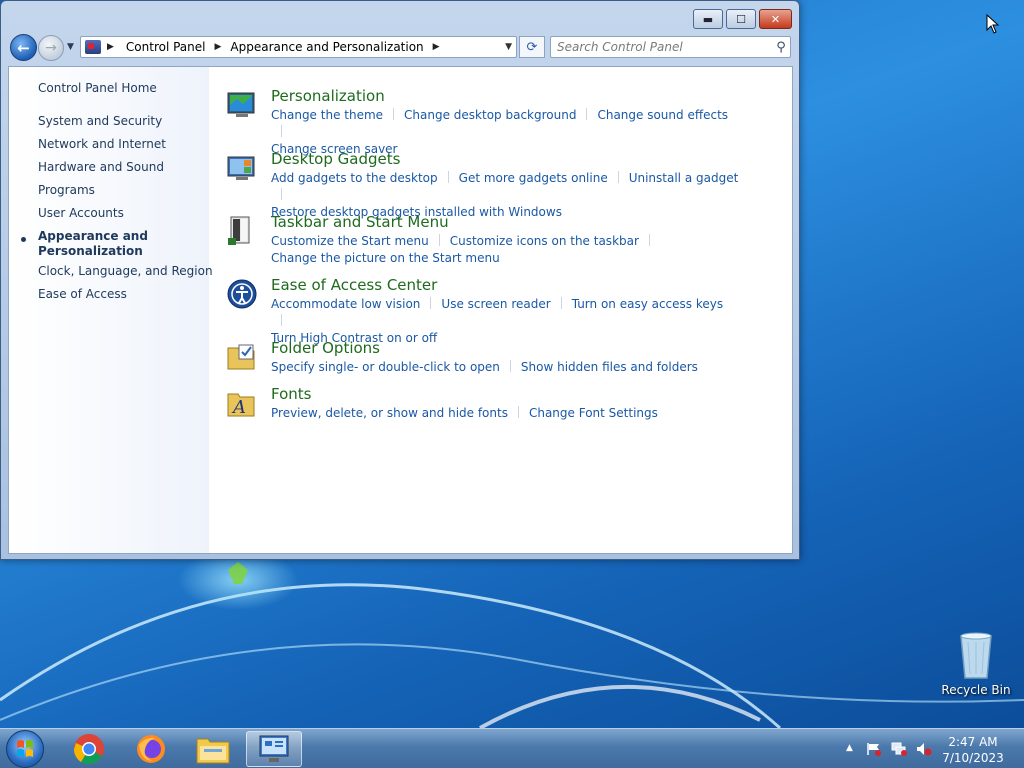 This screenshot has width=1024, height=768. Describe the element at coordinates (512, 748) in the screenshot. I see `taskbar: ▲ 2:47 AM 7/10/2023` at that location.